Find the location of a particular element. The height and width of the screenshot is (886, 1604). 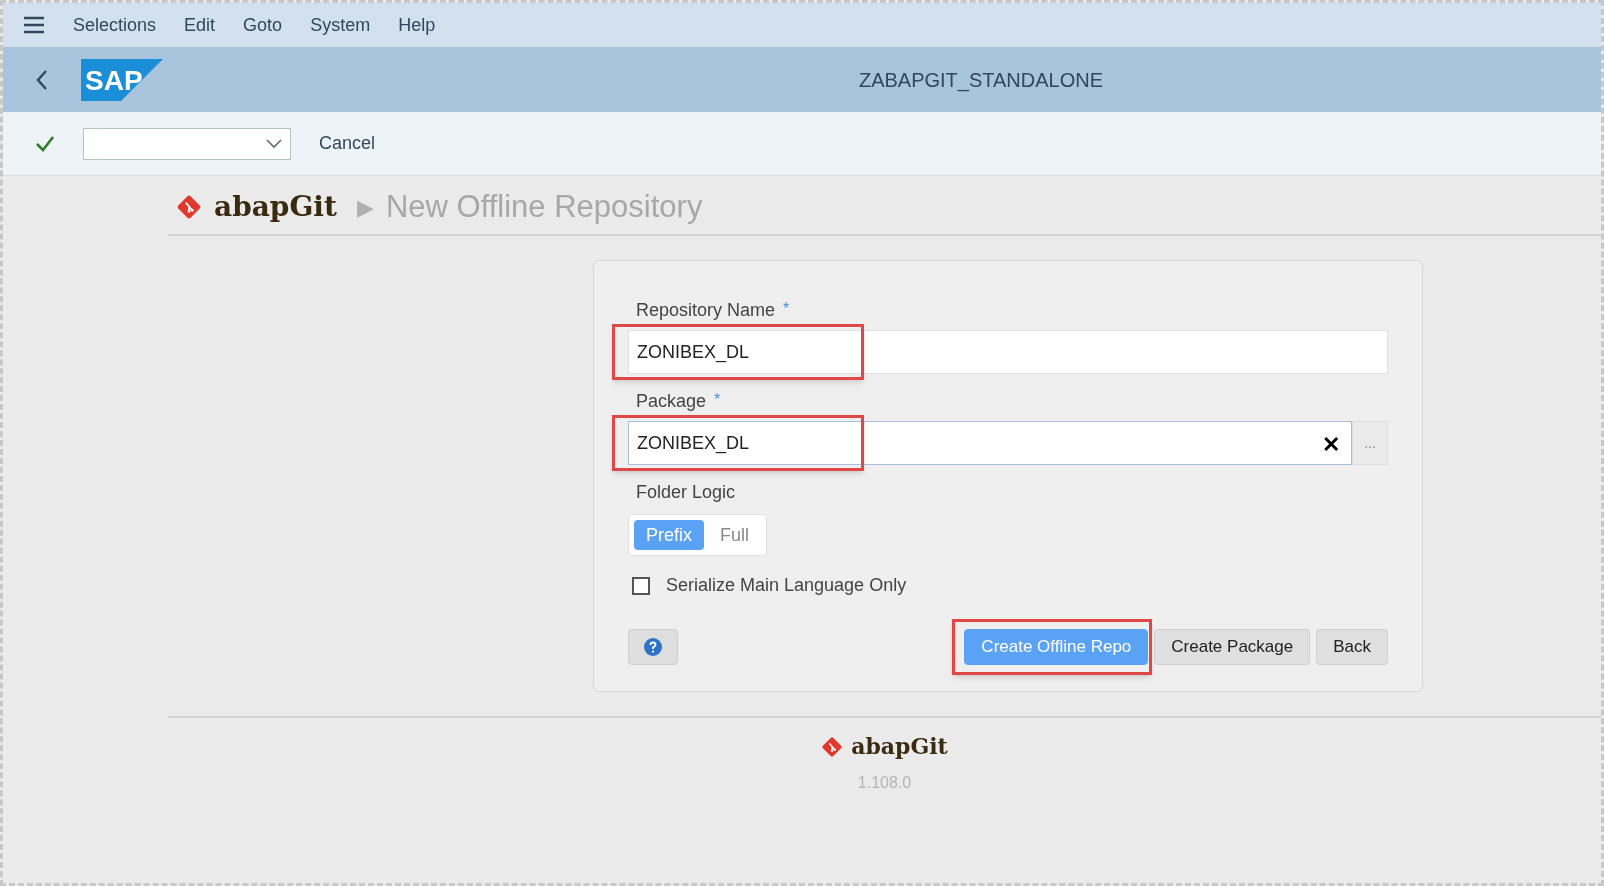

menu-item: System is located at coordinates (340, 25).